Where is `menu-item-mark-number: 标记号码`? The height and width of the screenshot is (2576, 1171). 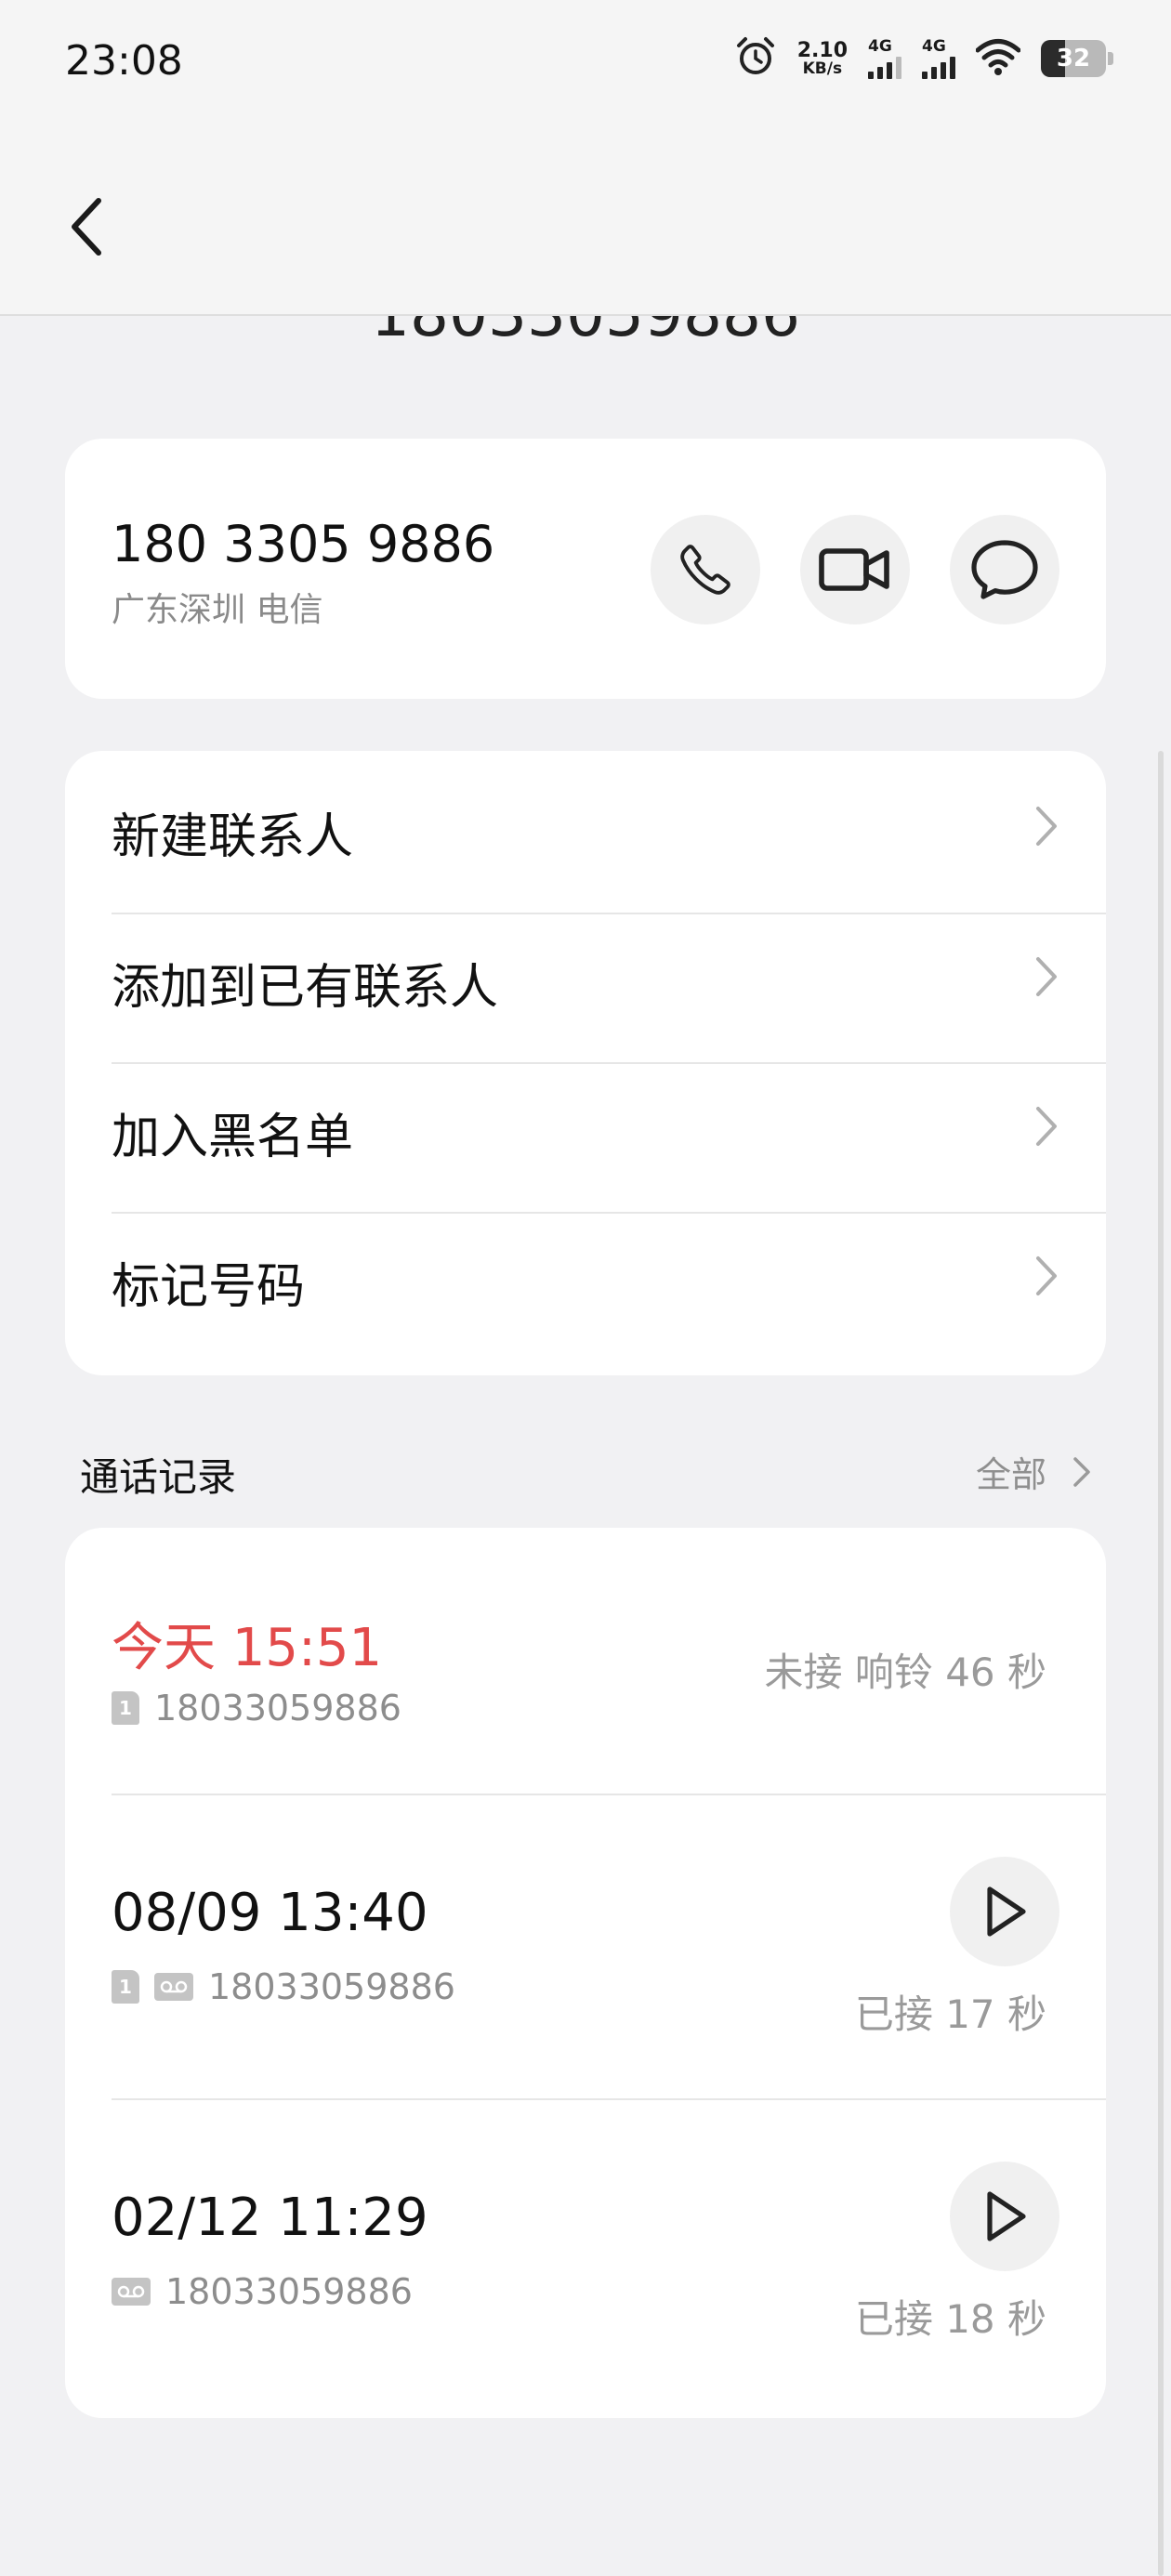
menu-item-mark-number: 标记号码 is located at coordinates (586, 1275).